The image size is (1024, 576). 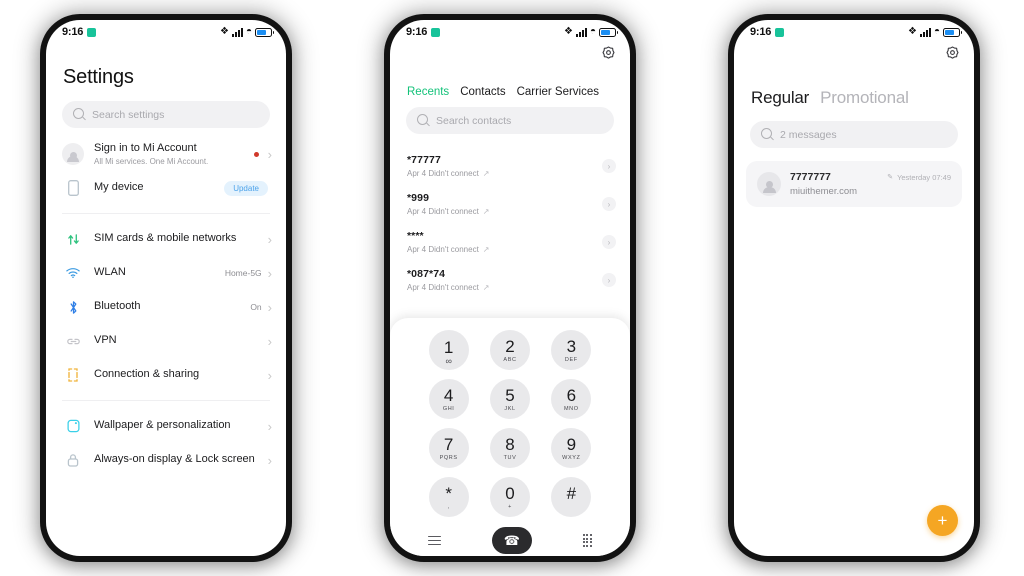 What do you see at coordinates (110, 272) in the screenshot?
I see `wlan-label: WLAN` at bounding box center [110, 272].